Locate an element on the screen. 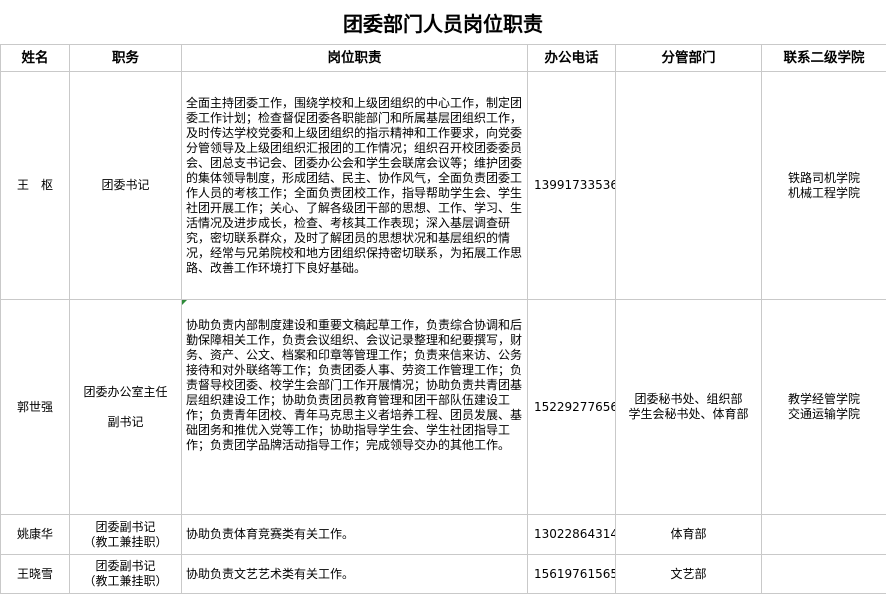 Image resolution: width=886 pixels, height=594 pixels. header-name: 姓名 is located at coordinates (35, 58).